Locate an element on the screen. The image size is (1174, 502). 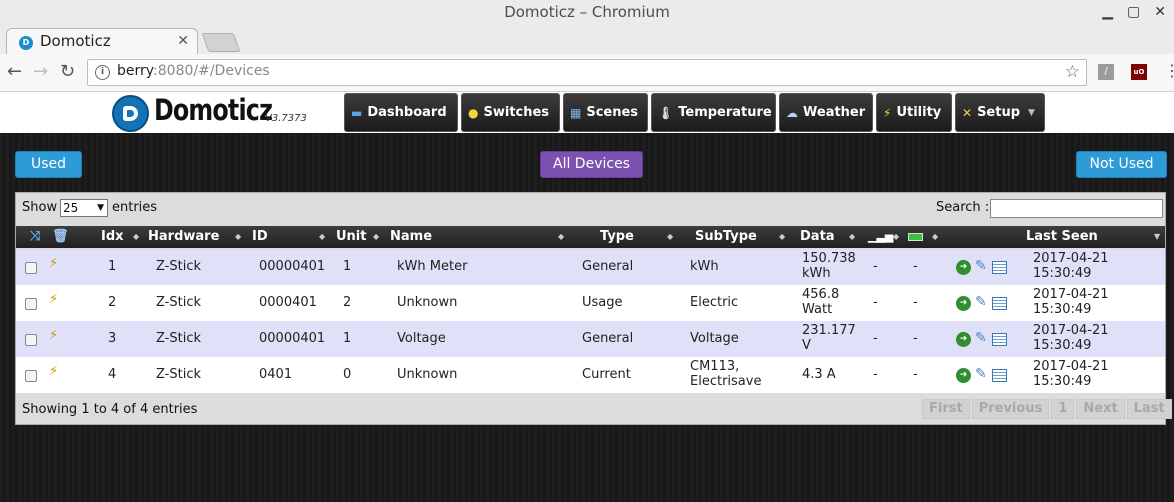
cell-name: Unknown is located at coordinates (427, 302).